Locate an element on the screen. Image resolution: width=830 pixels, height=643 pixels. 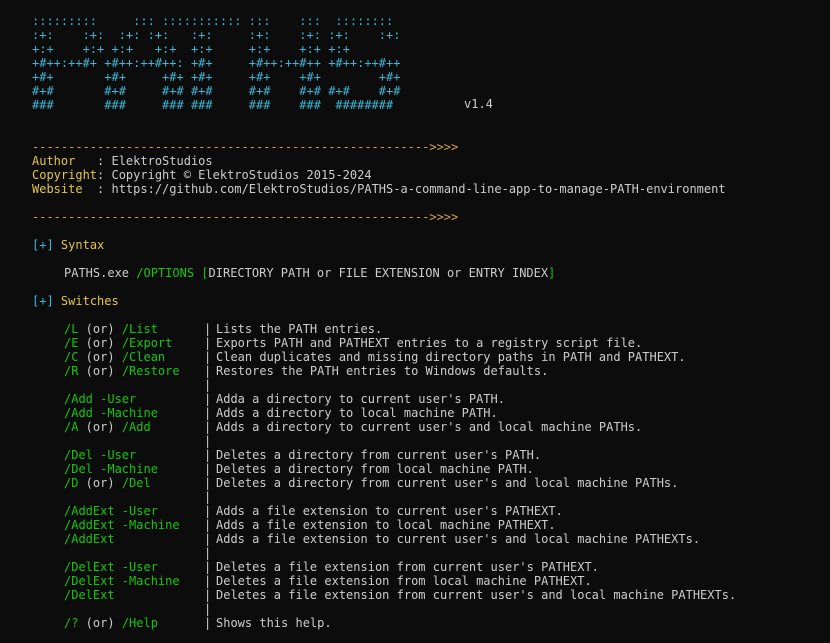
switch-description: Lists the PATH entries. is located at coordinates (299, 329).